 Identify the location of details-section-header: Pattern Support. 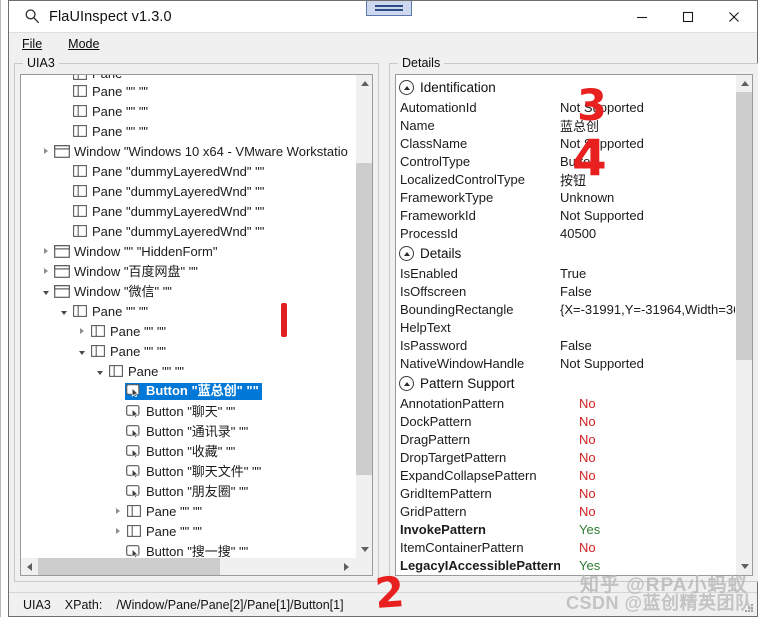
(565, 383).